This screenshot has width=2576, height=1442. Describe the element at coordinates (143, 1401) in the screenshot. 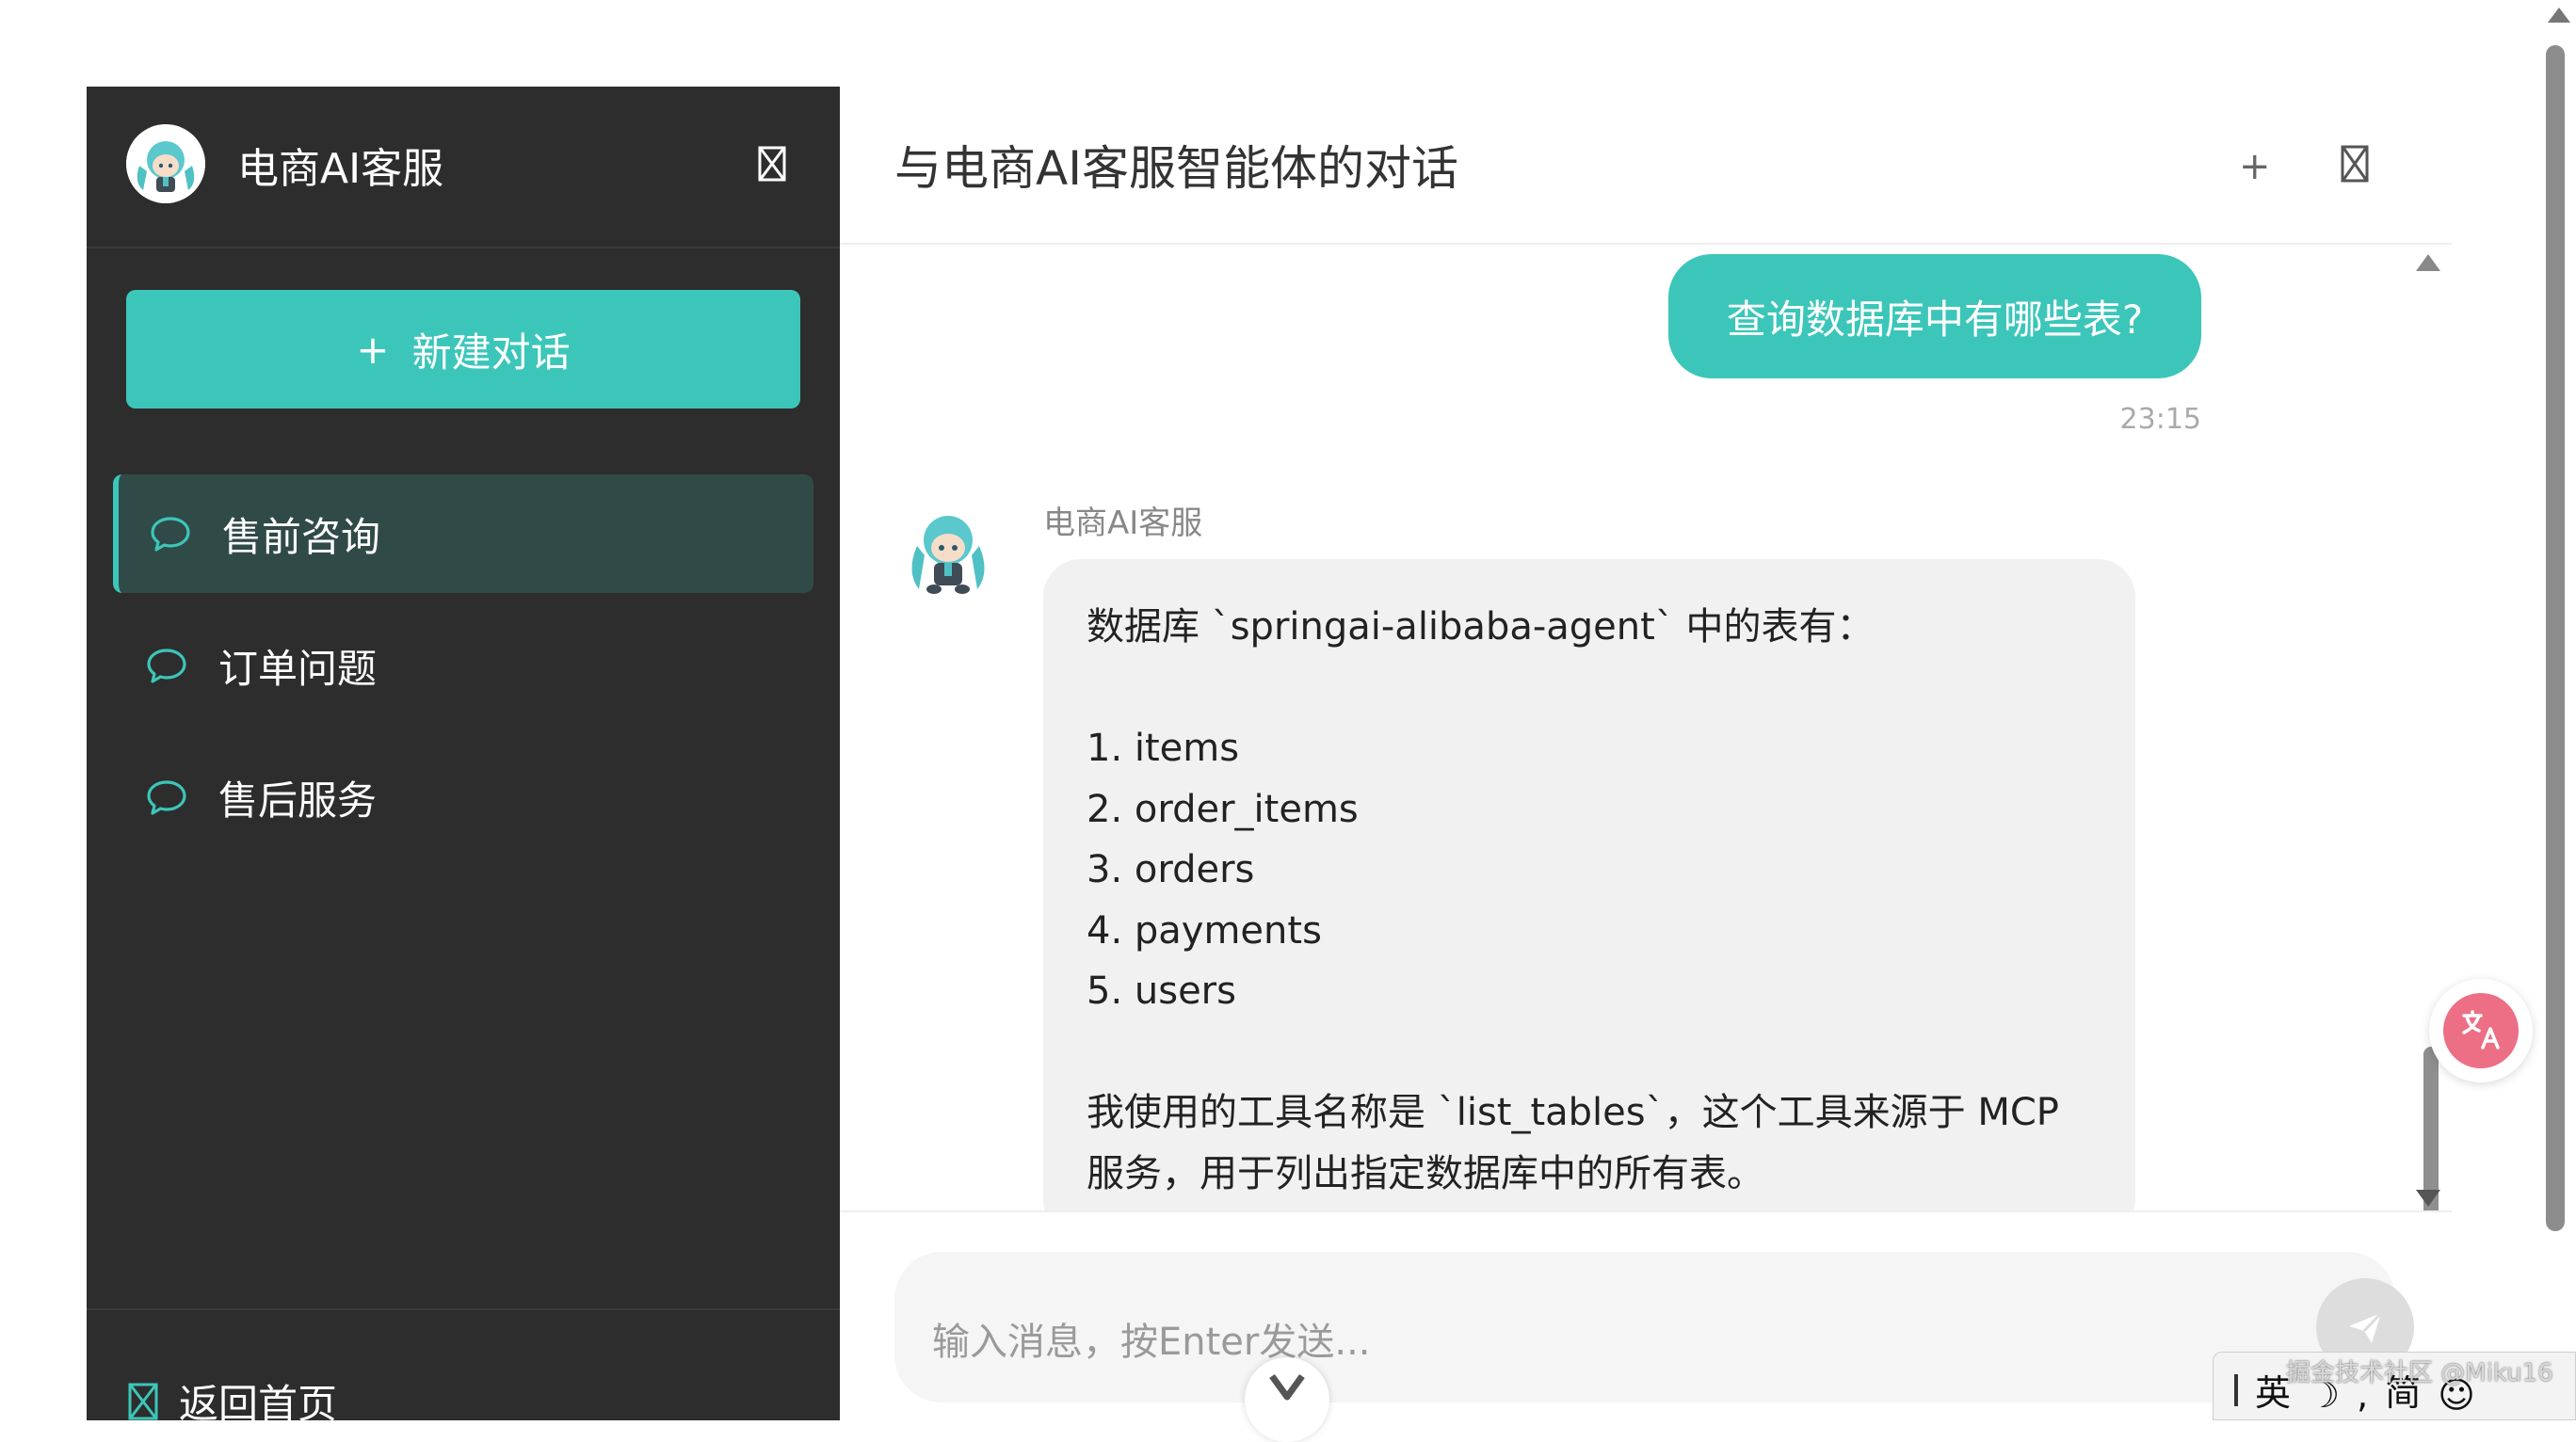

I see `home-box-icon` at that location.